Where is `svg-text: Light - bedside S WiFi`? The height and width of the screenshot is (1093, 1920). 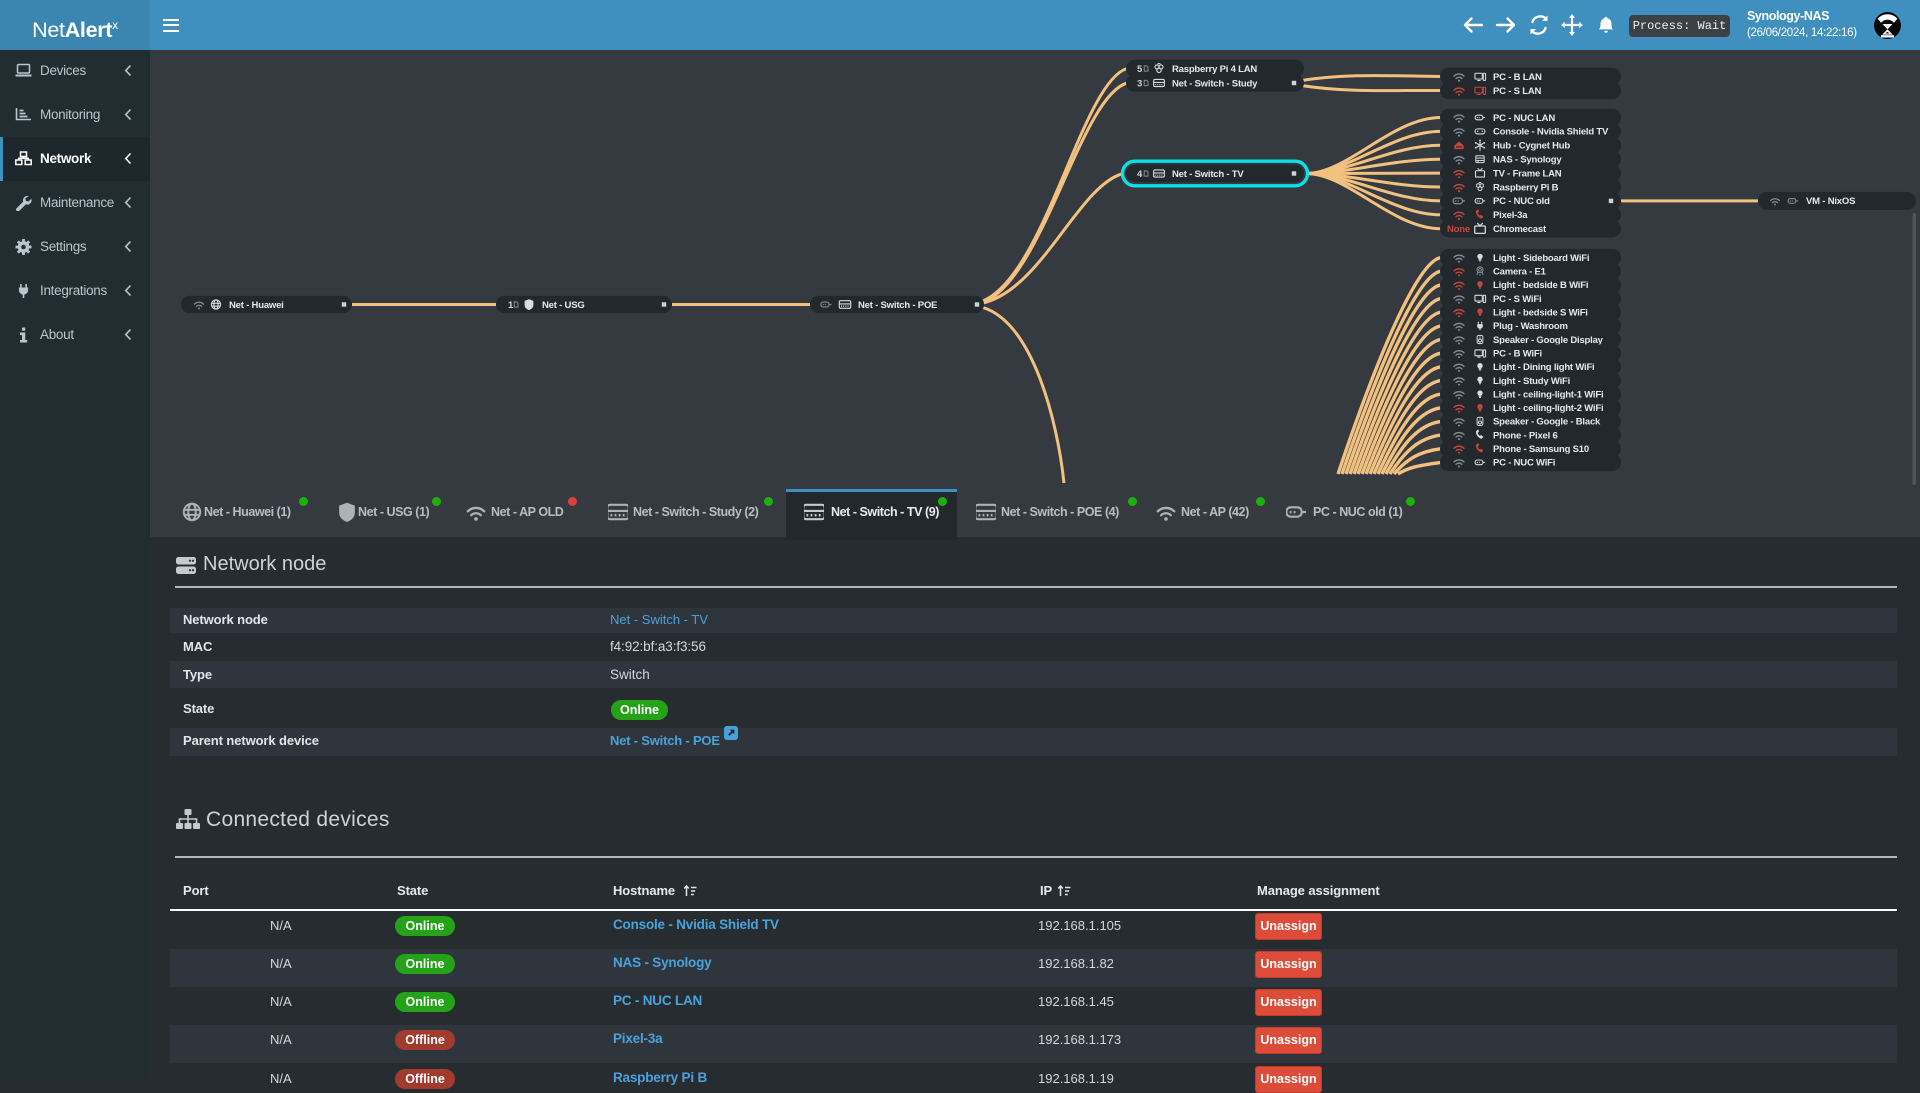
svg-text: Light - bedside S WiFi is located at coordinates (1540, 313).